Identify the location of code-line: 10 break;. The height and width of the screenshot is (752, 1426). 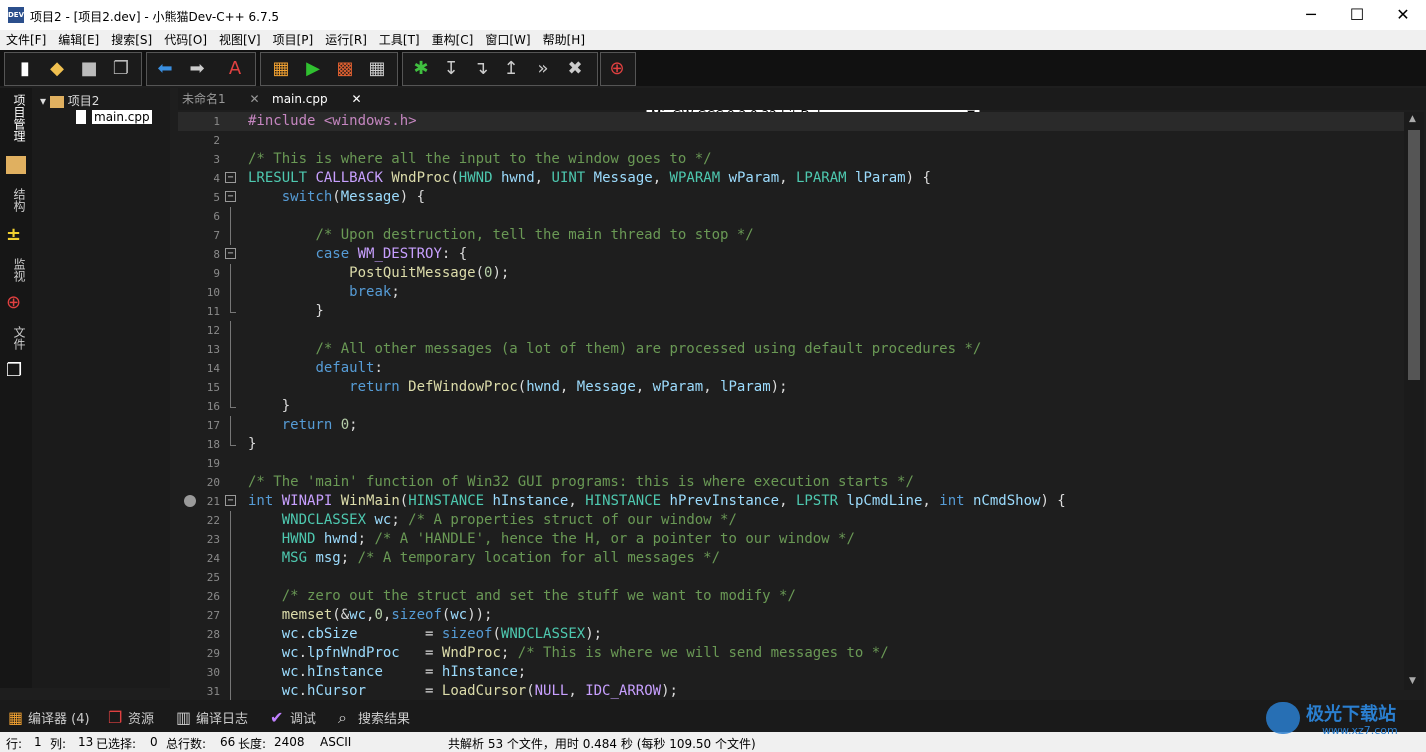
(791, 292).